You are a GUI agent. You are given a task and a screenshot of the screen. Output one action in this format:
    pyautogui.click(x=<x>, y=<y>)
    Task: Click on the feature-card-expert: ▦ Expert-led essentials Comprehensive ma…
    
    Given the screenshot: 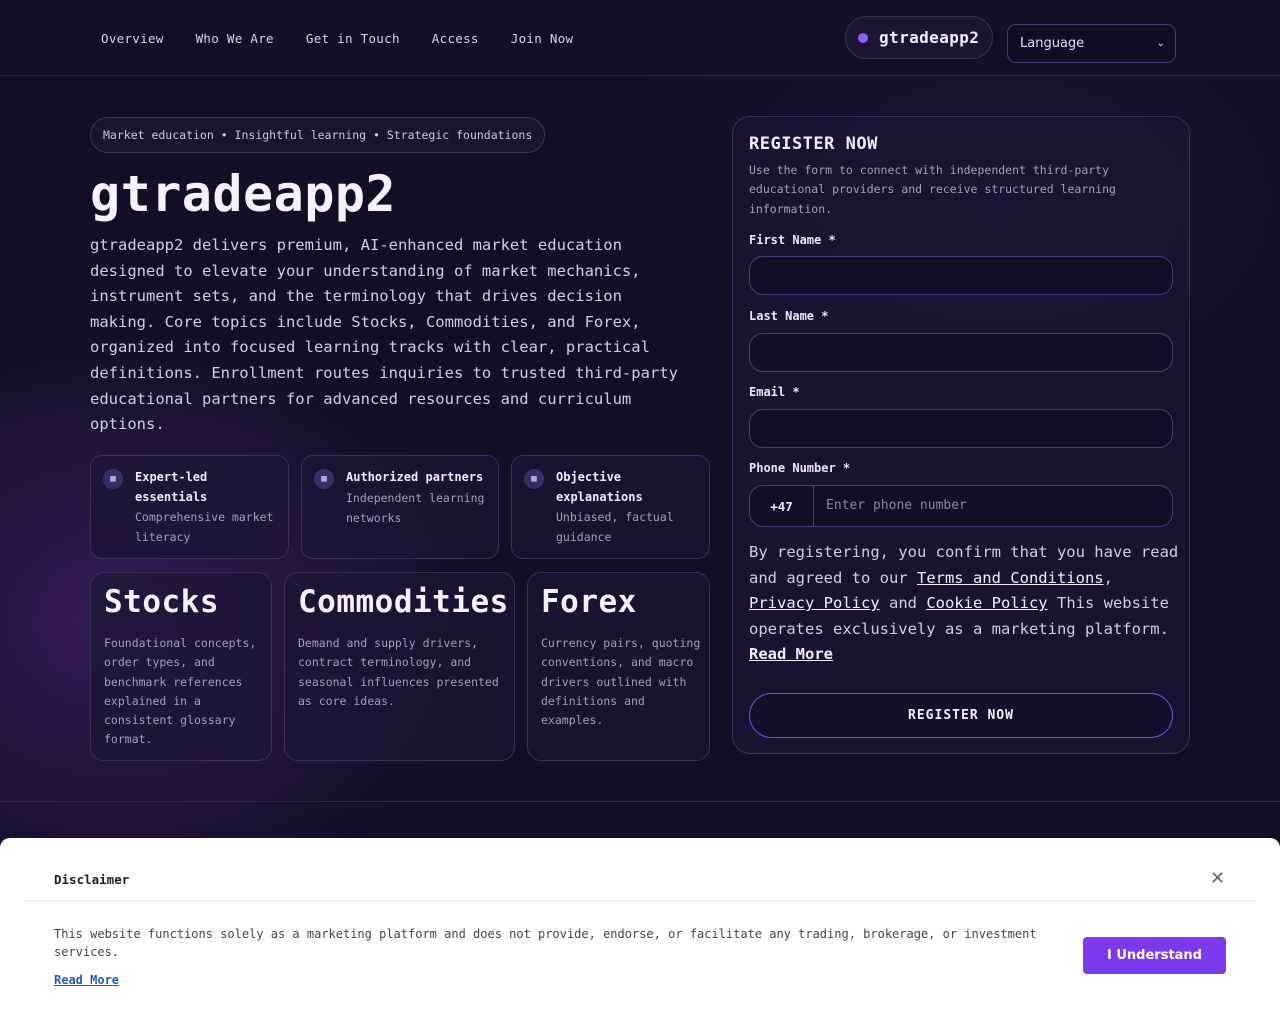 What is the action you would take?
    pyautogui.click(x=189, y=507)
    